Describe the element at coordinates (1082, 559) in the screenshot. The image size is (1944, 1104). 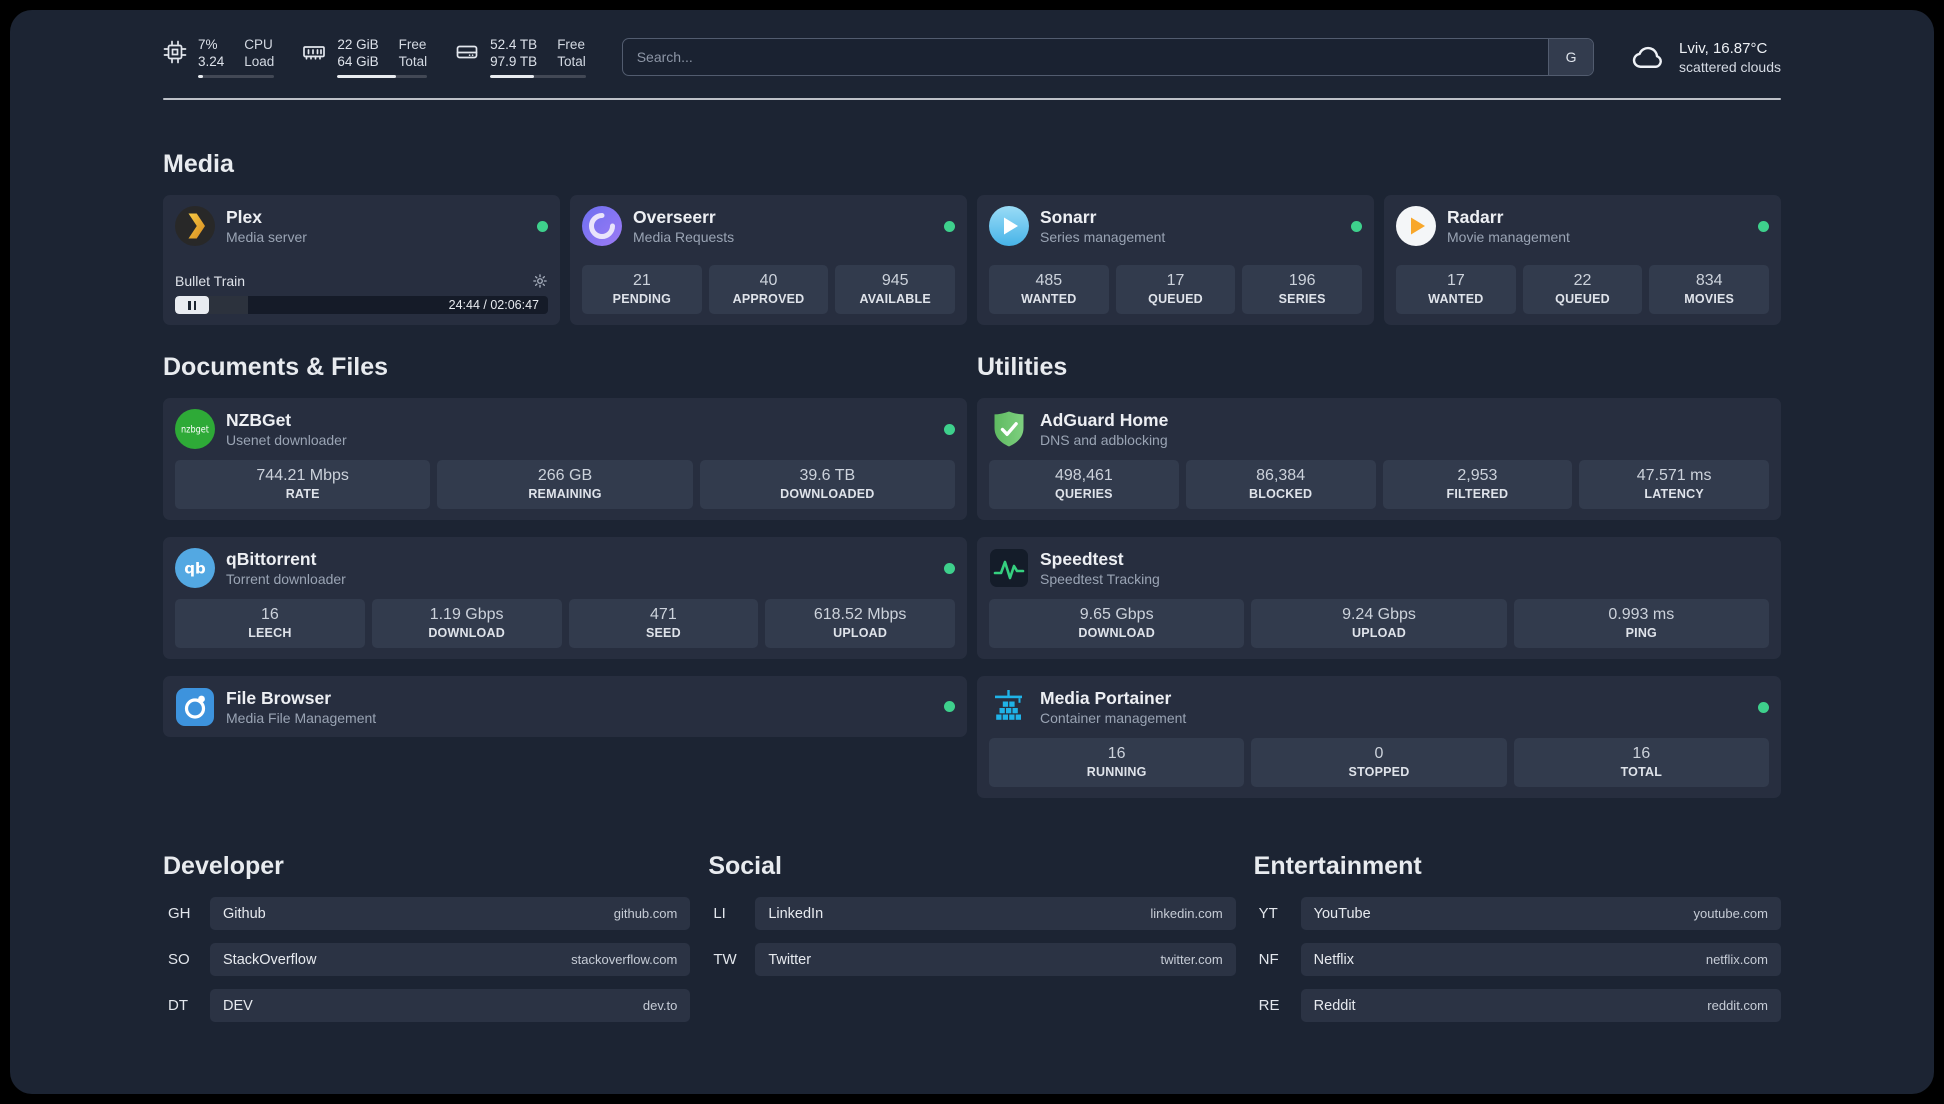
I see `service-name: Speedtest` at that location.